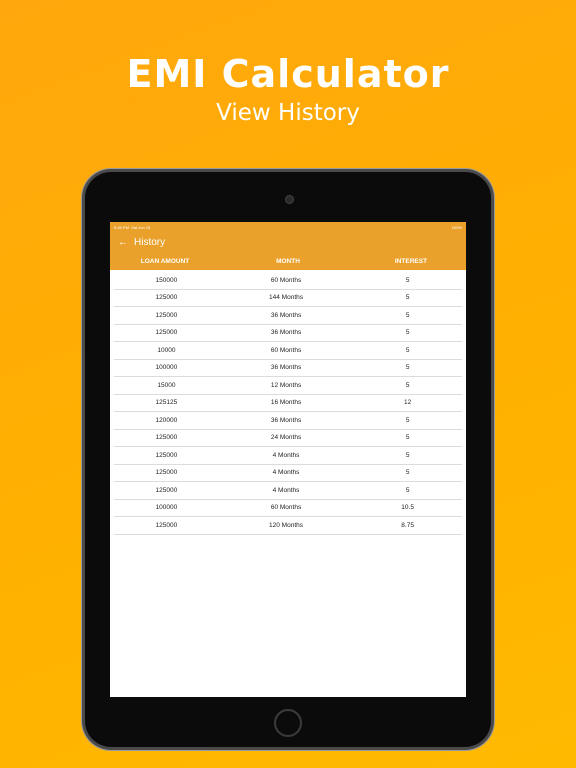 Image resolution: width=576 pixels, height=768 pixels. Describe the element at coordinates (132, 227) in the screenshot. I see `status-time: 5:45 PM Sat Jun 15` at that location.